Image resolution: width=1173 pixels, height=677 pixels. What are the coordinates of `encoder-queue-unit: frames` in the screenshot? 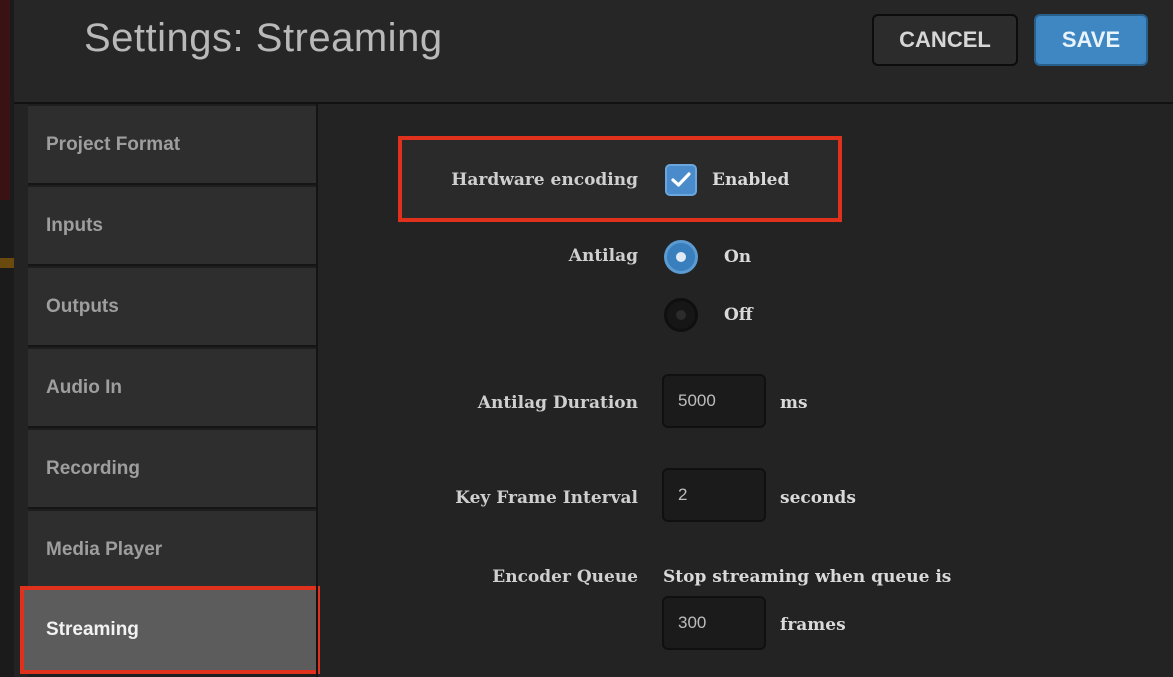 It's located at (813, 625).